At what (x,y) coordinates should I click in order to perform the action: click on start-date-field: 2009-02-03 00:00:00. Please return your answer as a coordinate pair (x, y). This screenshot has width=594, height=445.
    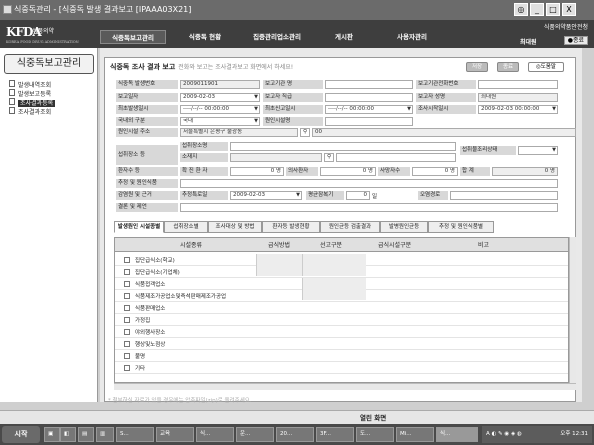
    Looking at the image, I should click on (518, 109).